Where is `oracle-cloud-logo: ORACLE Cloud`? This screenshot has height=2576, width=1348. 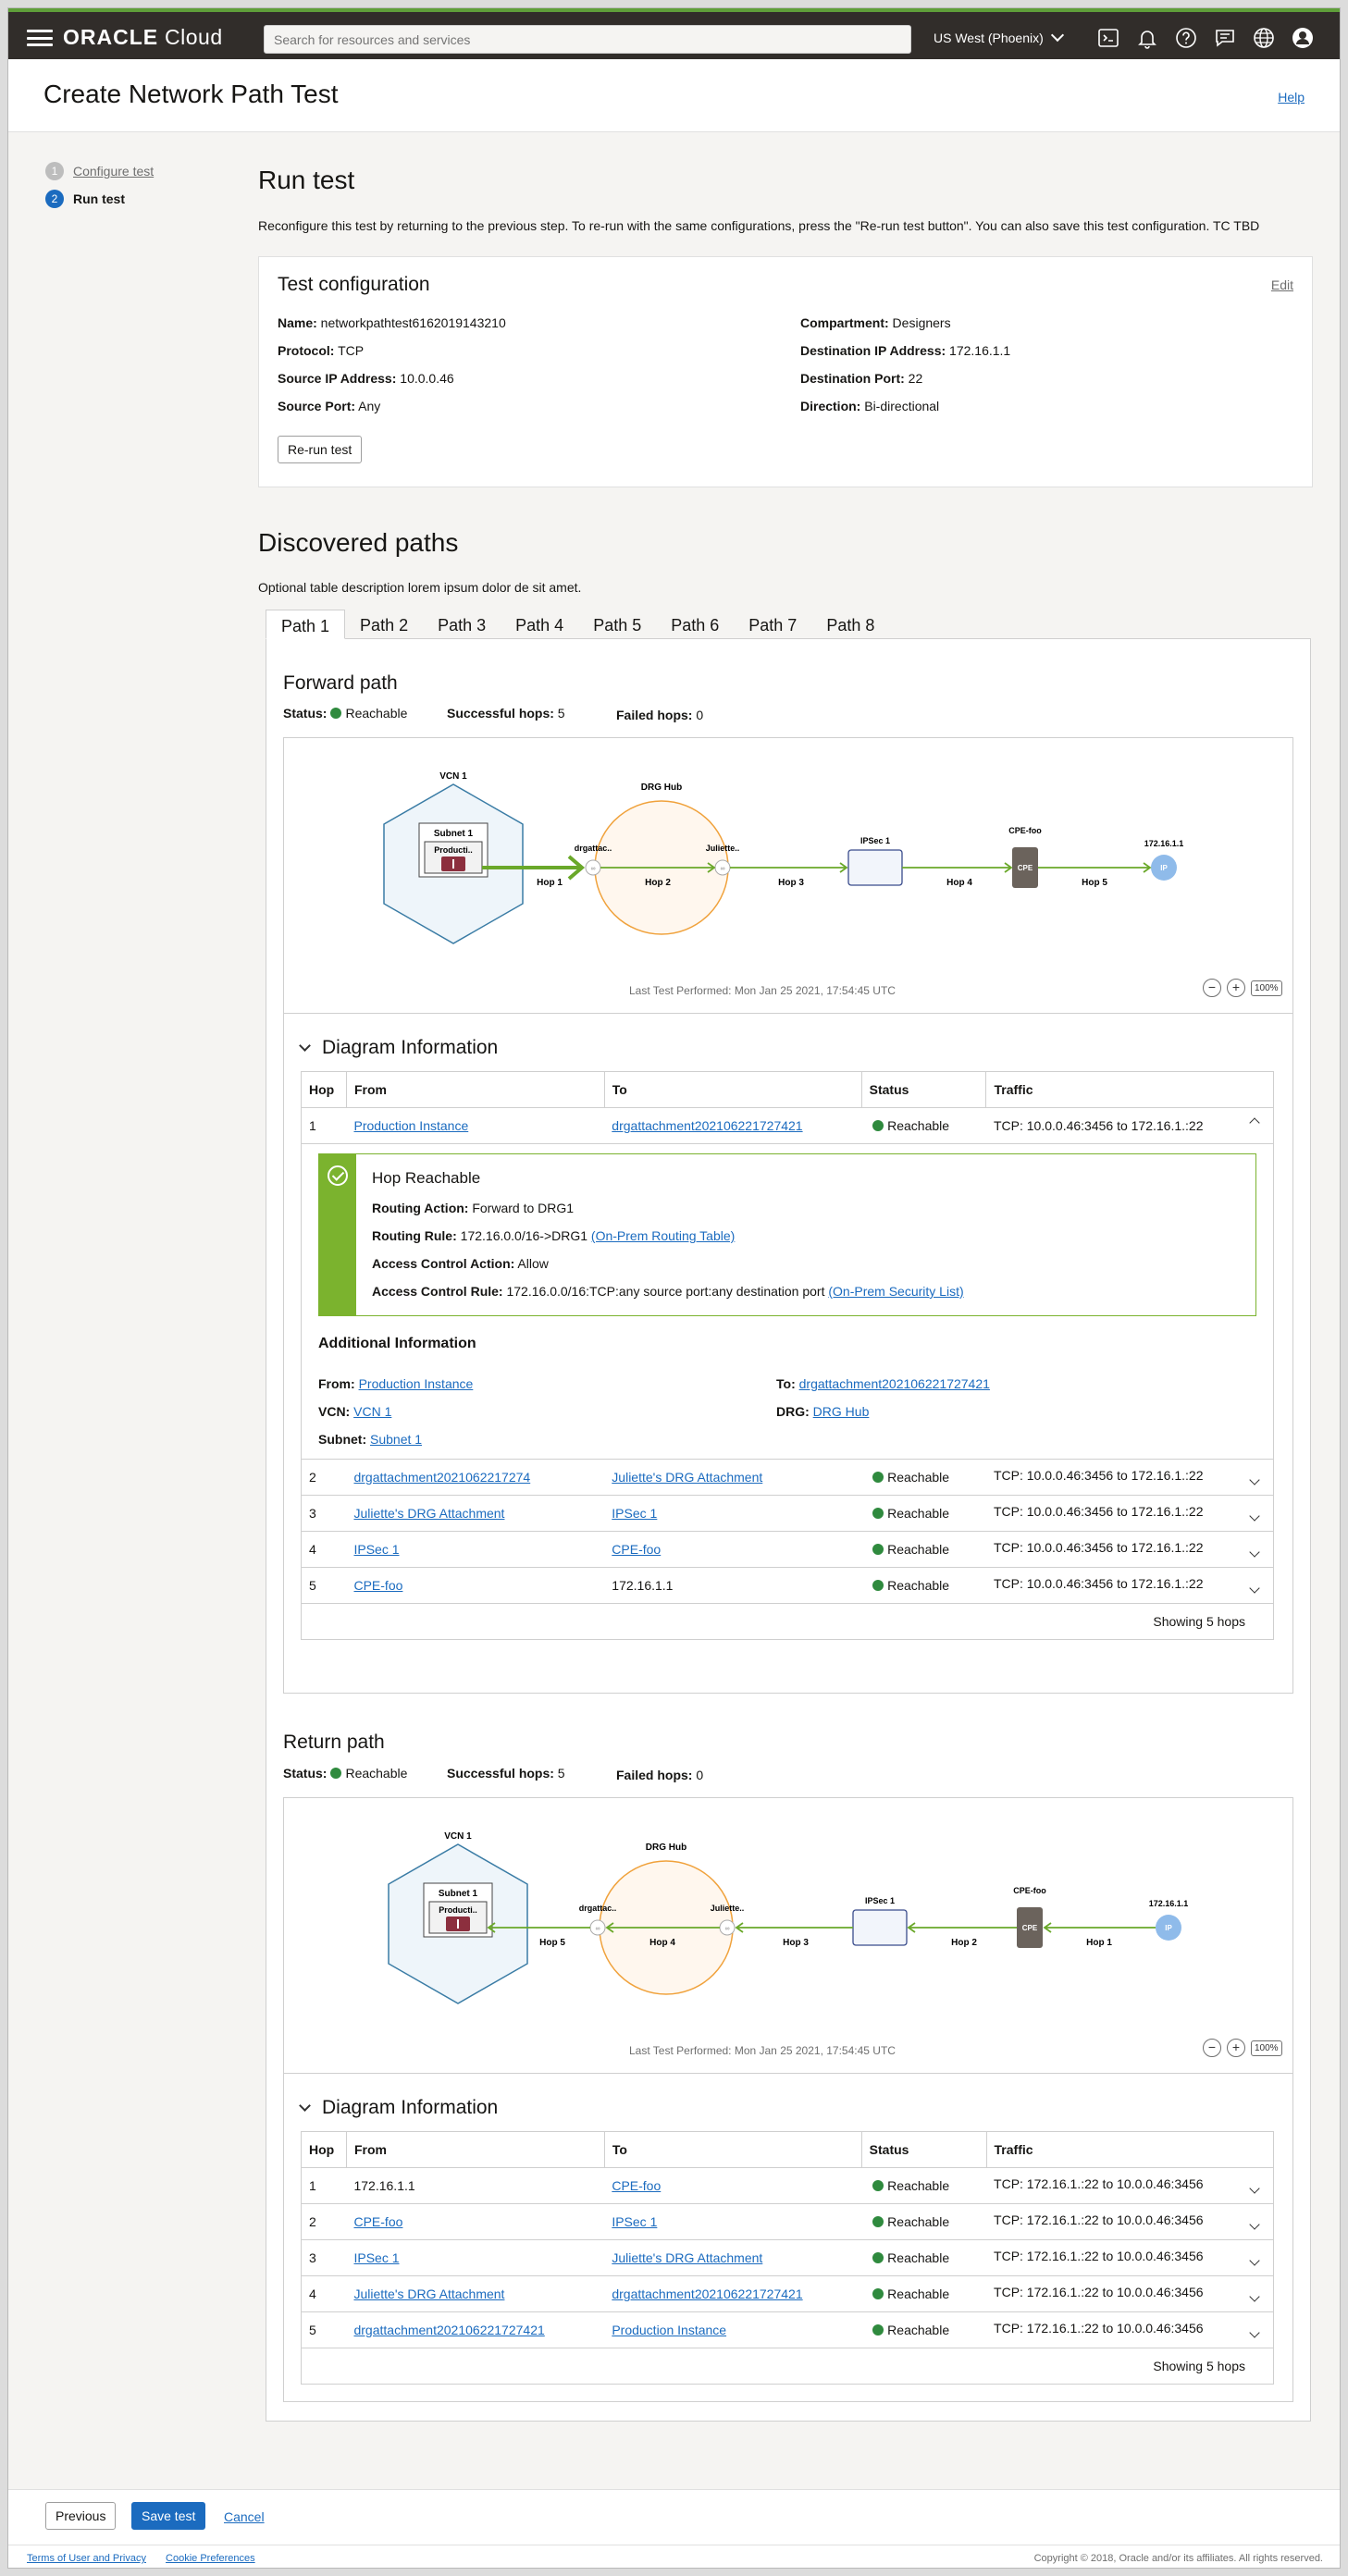
oracle-cloud-logo: ORACLE Cloud is located at coordinates (143, 37).